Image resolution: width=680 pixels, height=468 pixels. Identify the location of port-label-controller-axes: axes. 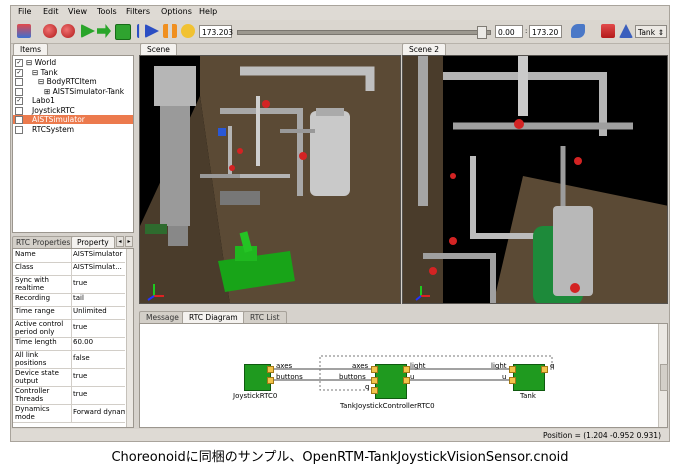
(360, 366).